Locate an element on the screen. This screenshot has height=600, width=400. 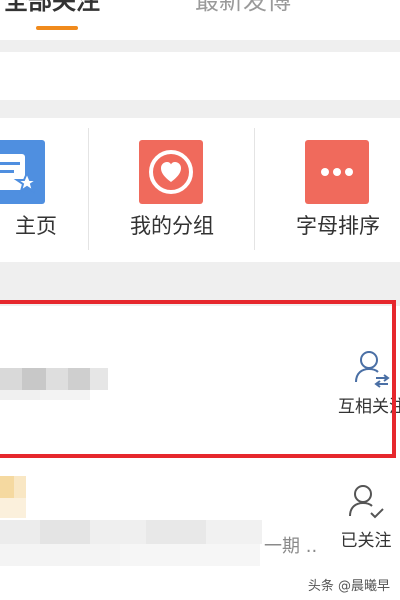
follow-tabs: 全部关注 最新发博 is located at coordinates (200, 20).